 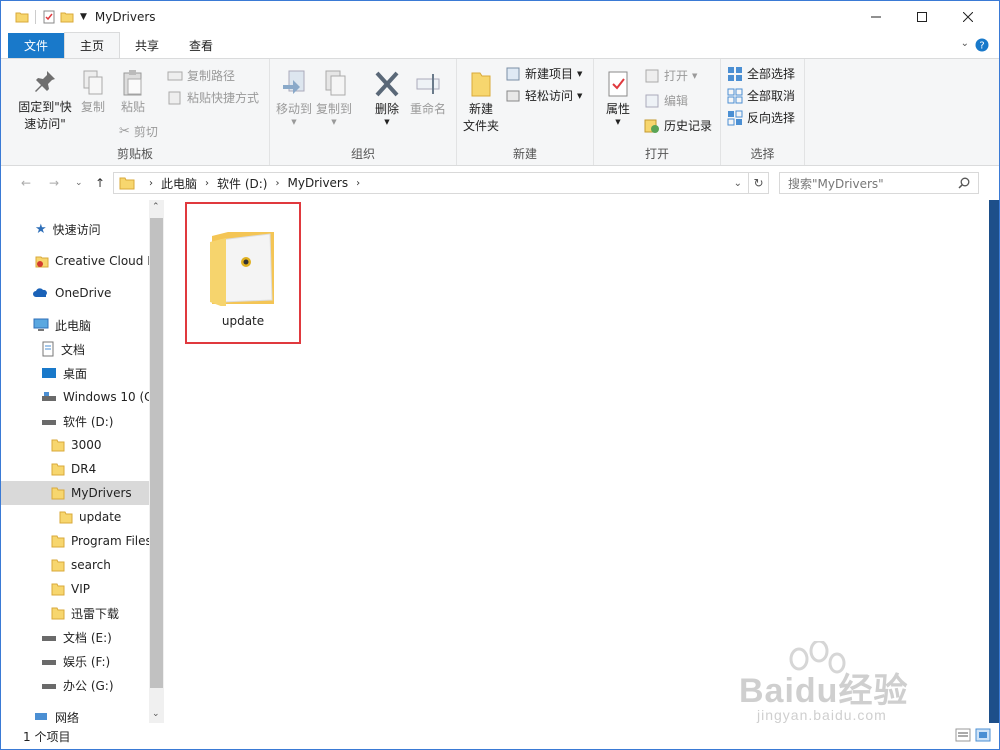 What do you see at coordinates (36, 45) in the screenshot?
I see `tab-file: 文件` at bounding box center [36, 45].